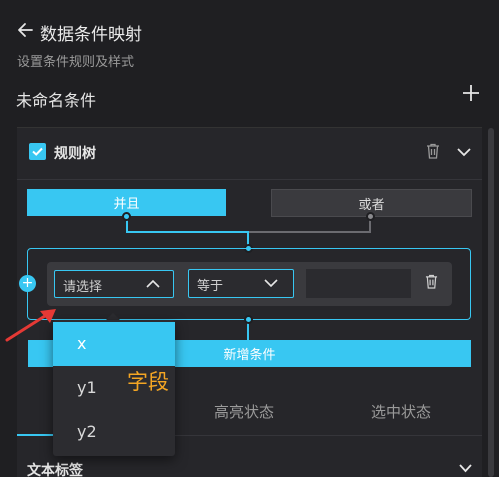  Describe the element at coordinates (30, 325) in the screenshot. I see `annotation-arrow-icon` at that location.